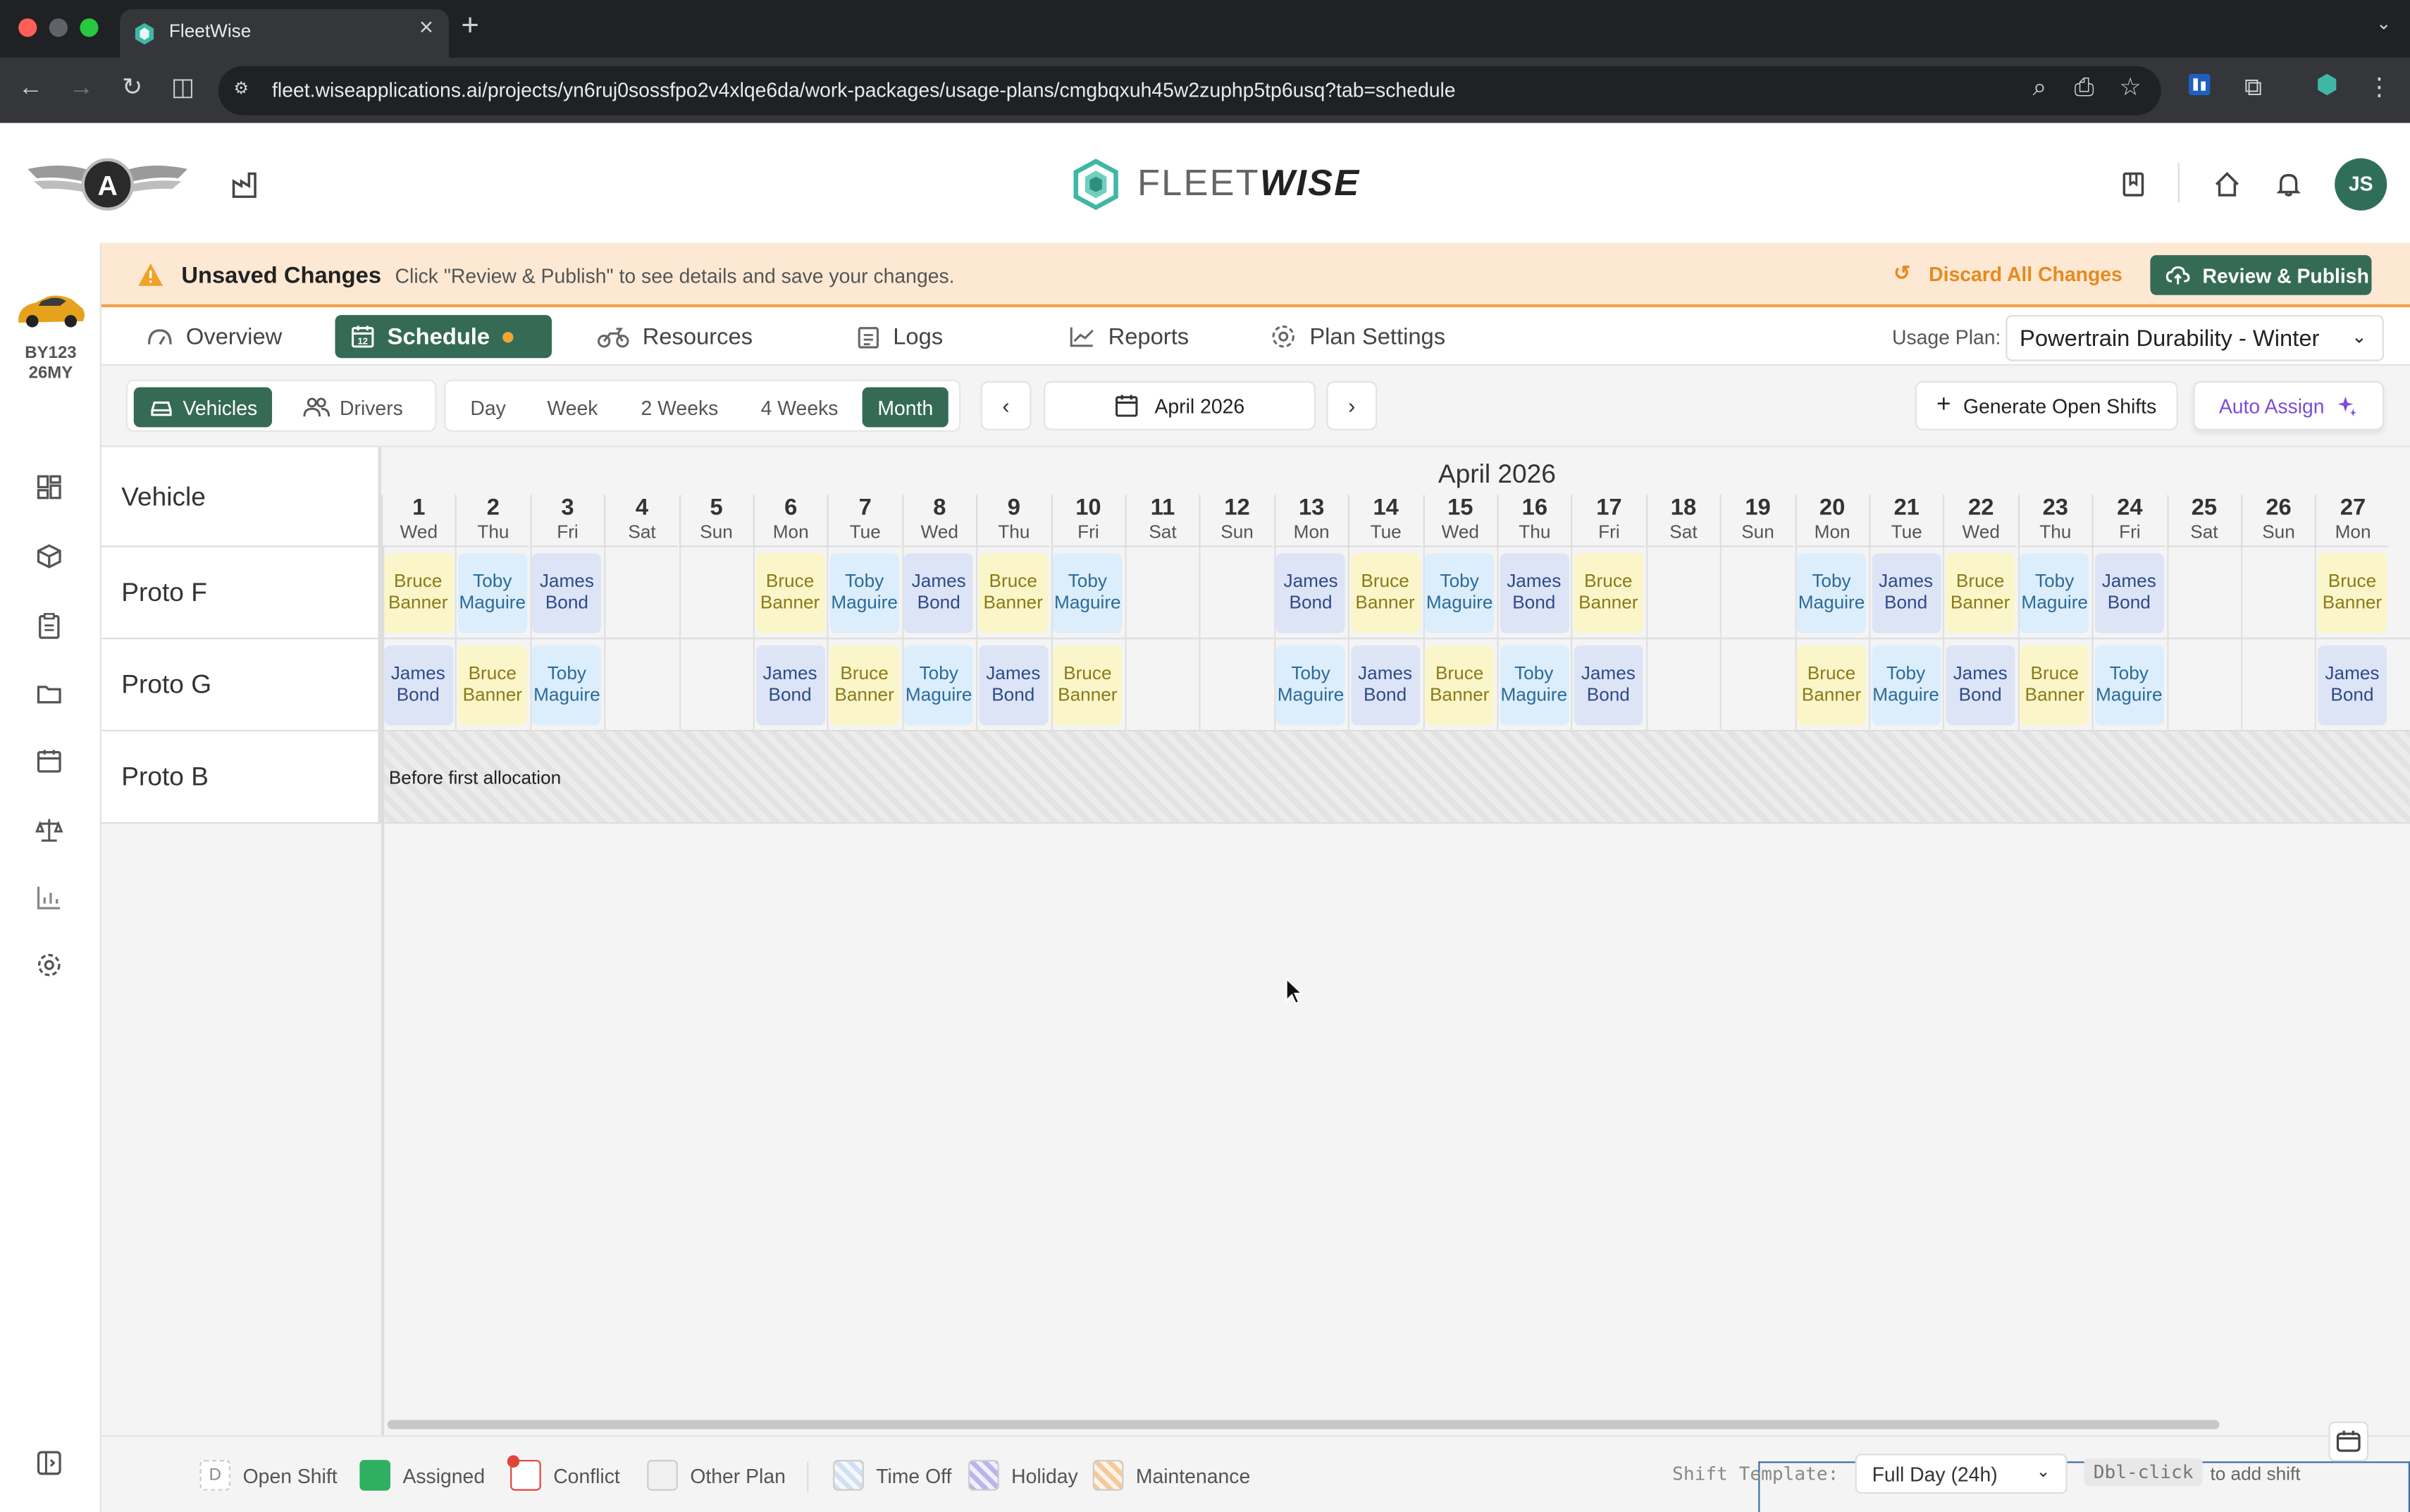 Image resolution: width=2410 pixels, height=1512 pixels. Describe the element at coordinates (49, 1463) in the screenshot. I see `collapse-sidebar-icon` at that location.